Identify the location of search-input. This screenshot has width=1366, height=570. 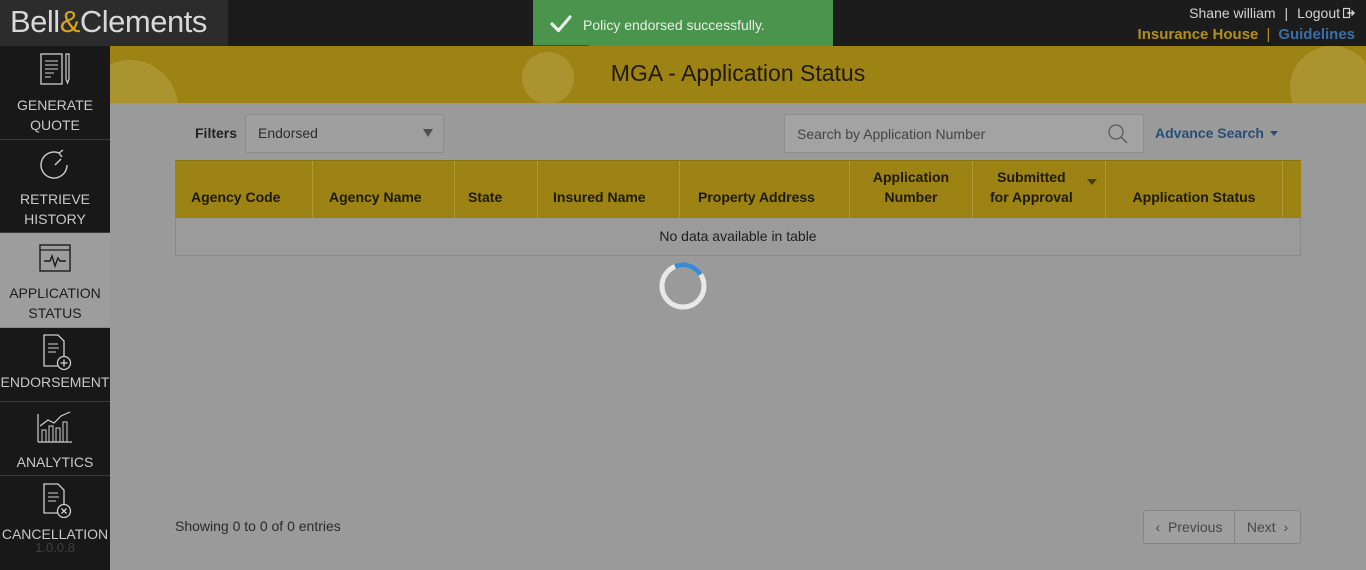
(945, 133).